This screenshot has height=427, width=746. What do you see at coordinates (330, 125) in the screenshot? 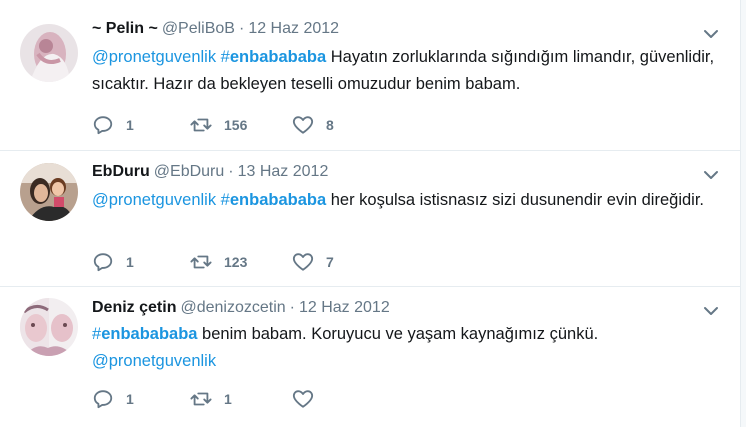
I see `like-count: 8` at bounding box center [330, 125].